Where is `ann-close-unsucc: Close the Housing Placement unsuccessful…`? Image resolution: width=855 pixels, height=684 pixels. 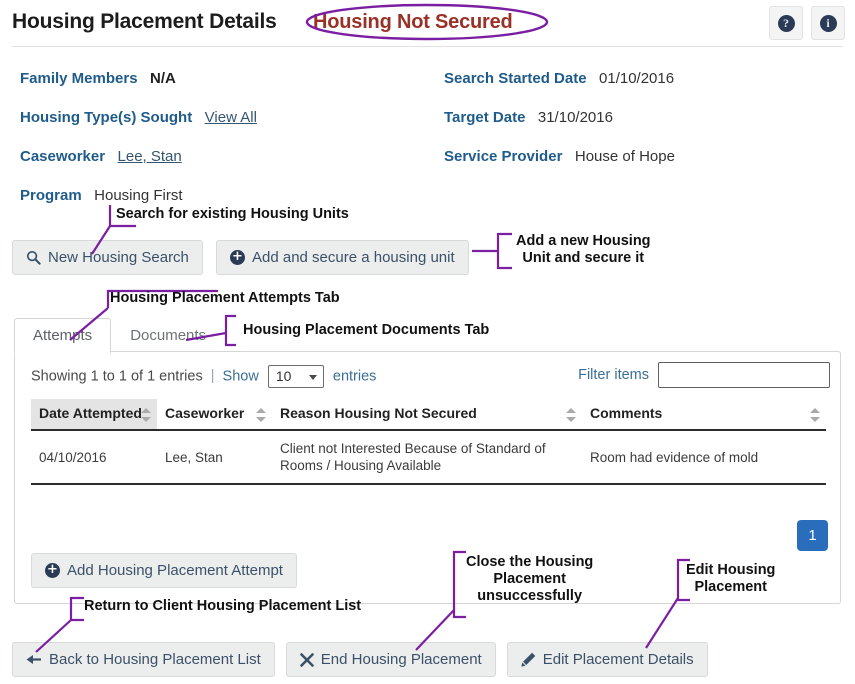
ann-close-unsucc: Close the Housing Placement unsuccessful… is located at coordinates (530, 579).